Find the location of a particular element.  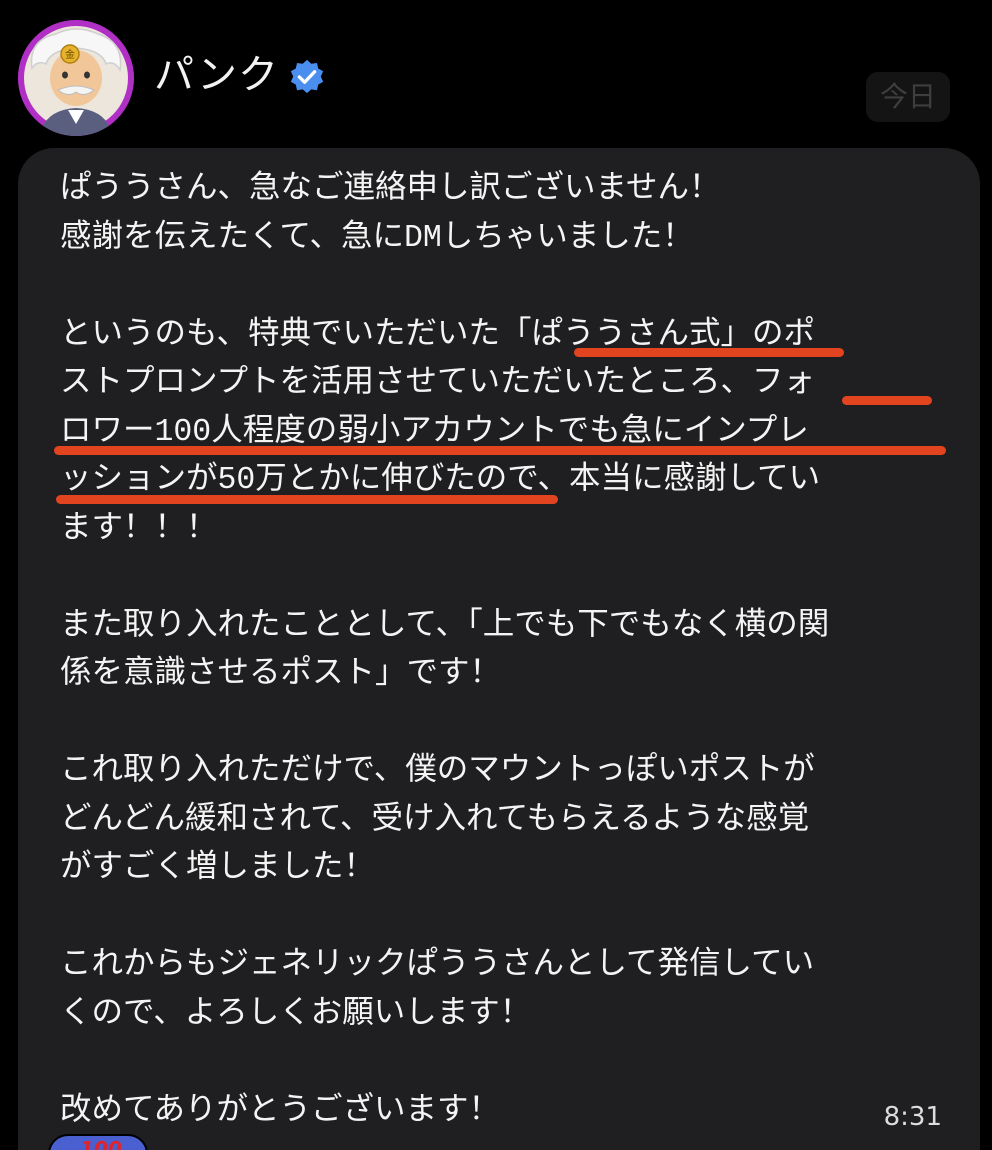

message-line: くので、よろしくお願いします！ is located at coordinates (296, 1014).